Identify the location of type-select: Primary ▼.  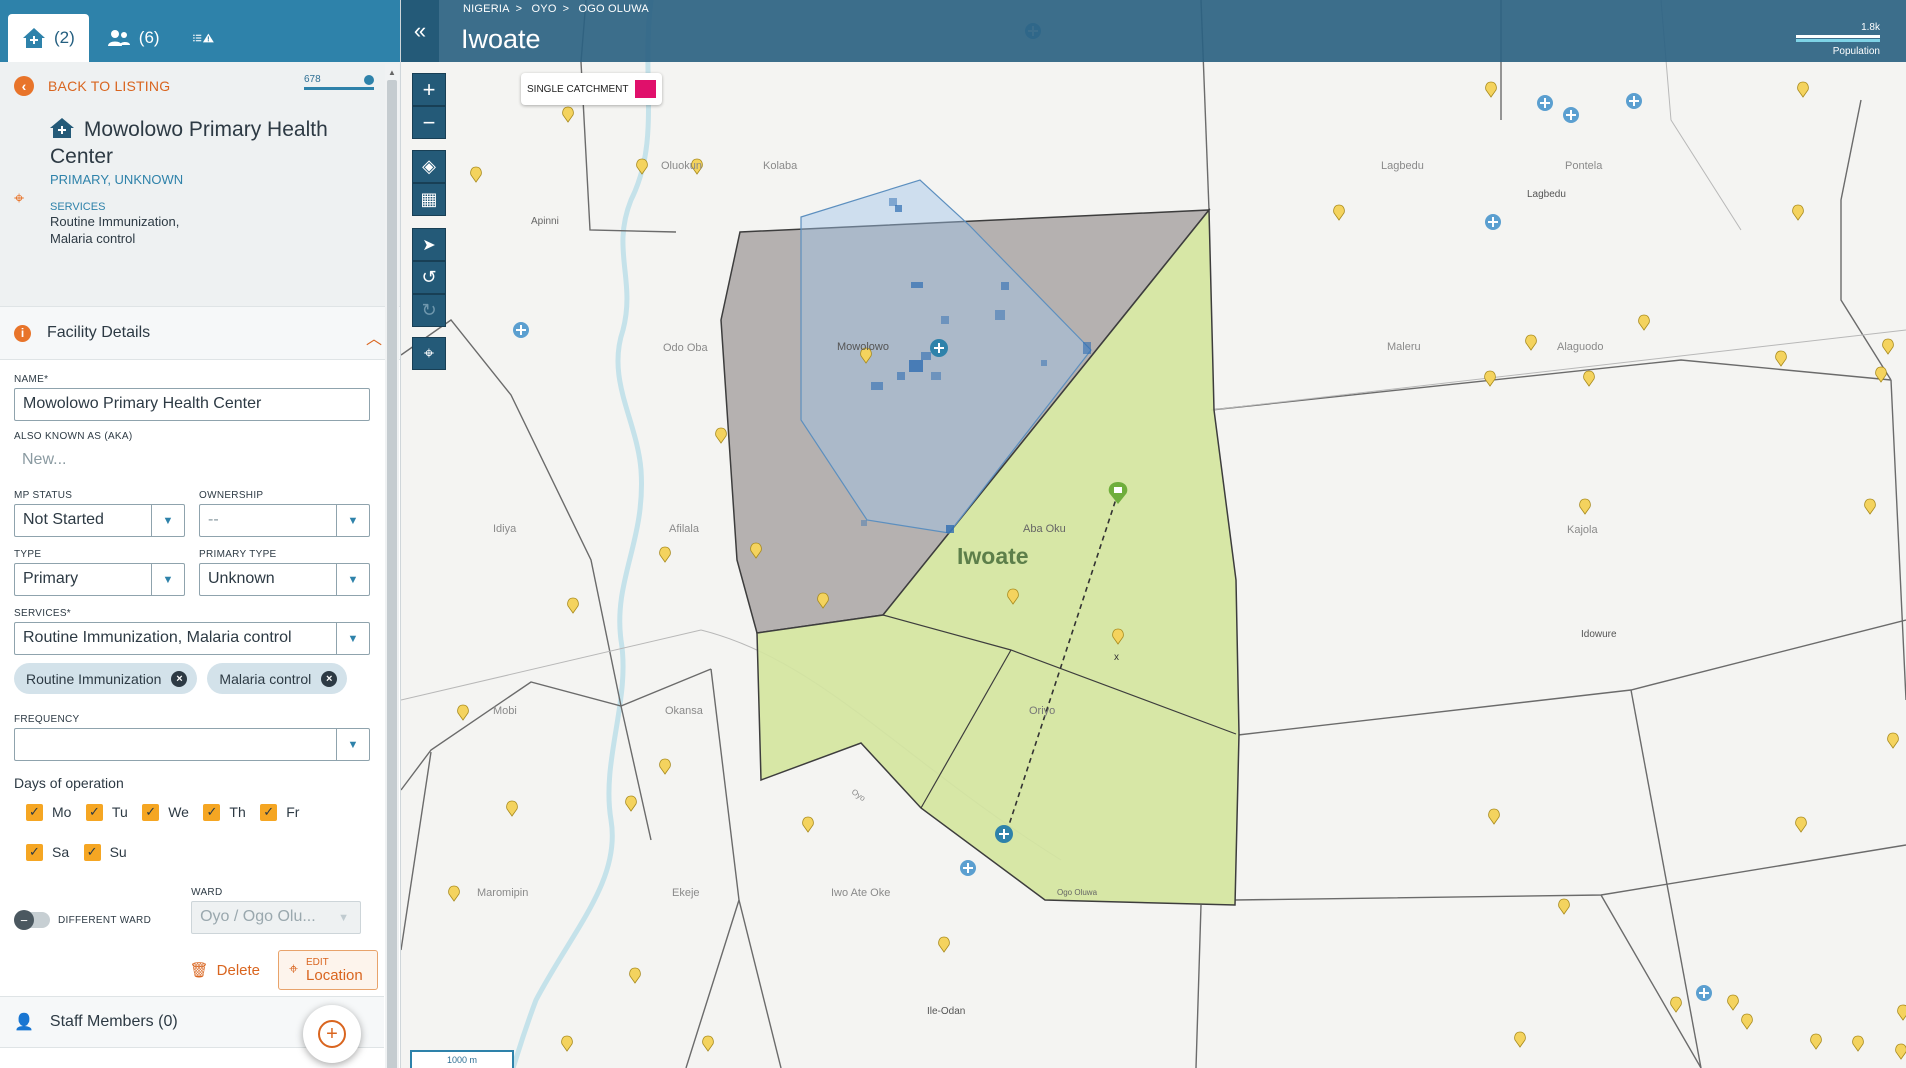
(99, 579).